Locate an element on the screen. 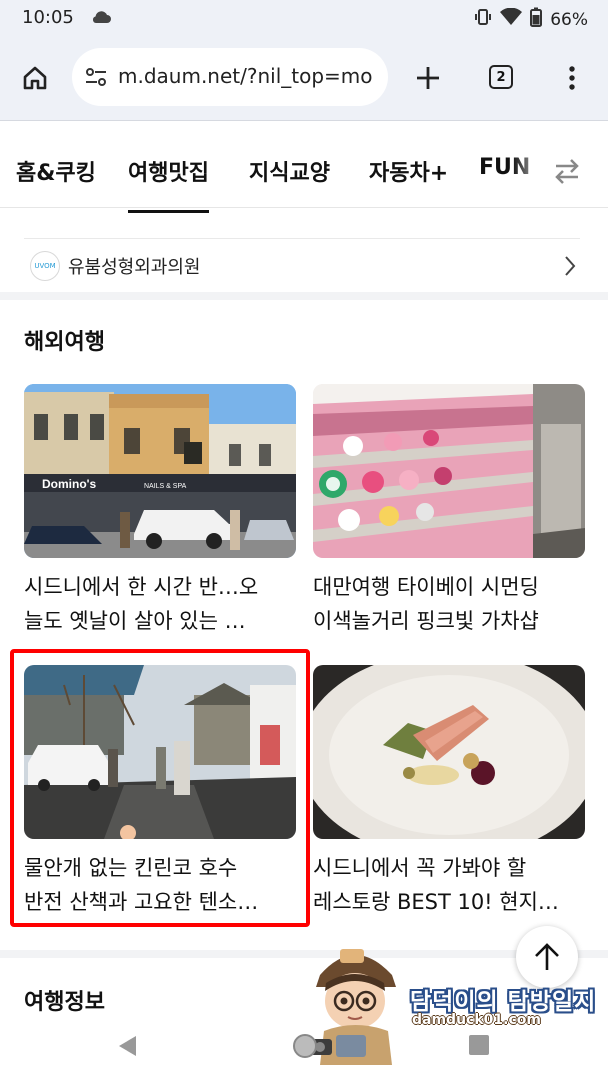 This screenshot has width=608, height=1080. site-settings-icon is located at coordinates (96, 79).